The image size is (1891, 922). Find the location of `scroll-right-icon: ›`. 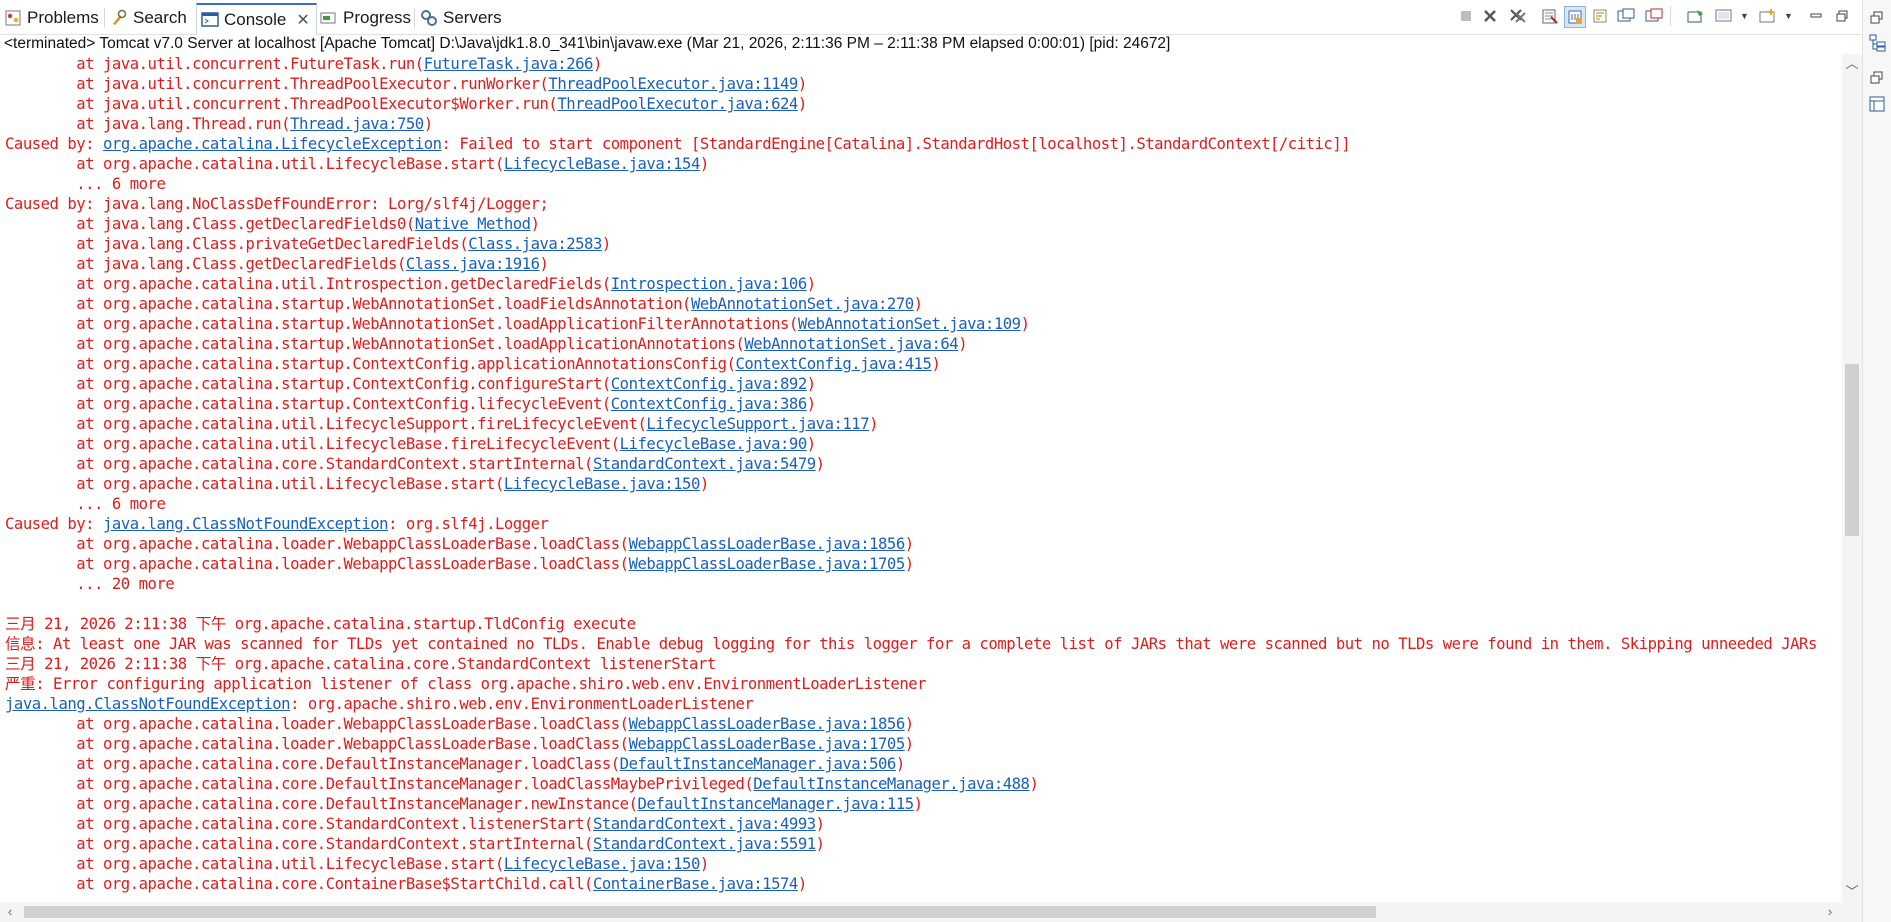

scroll-right-icon: › is located at coordinates (1830, 912).